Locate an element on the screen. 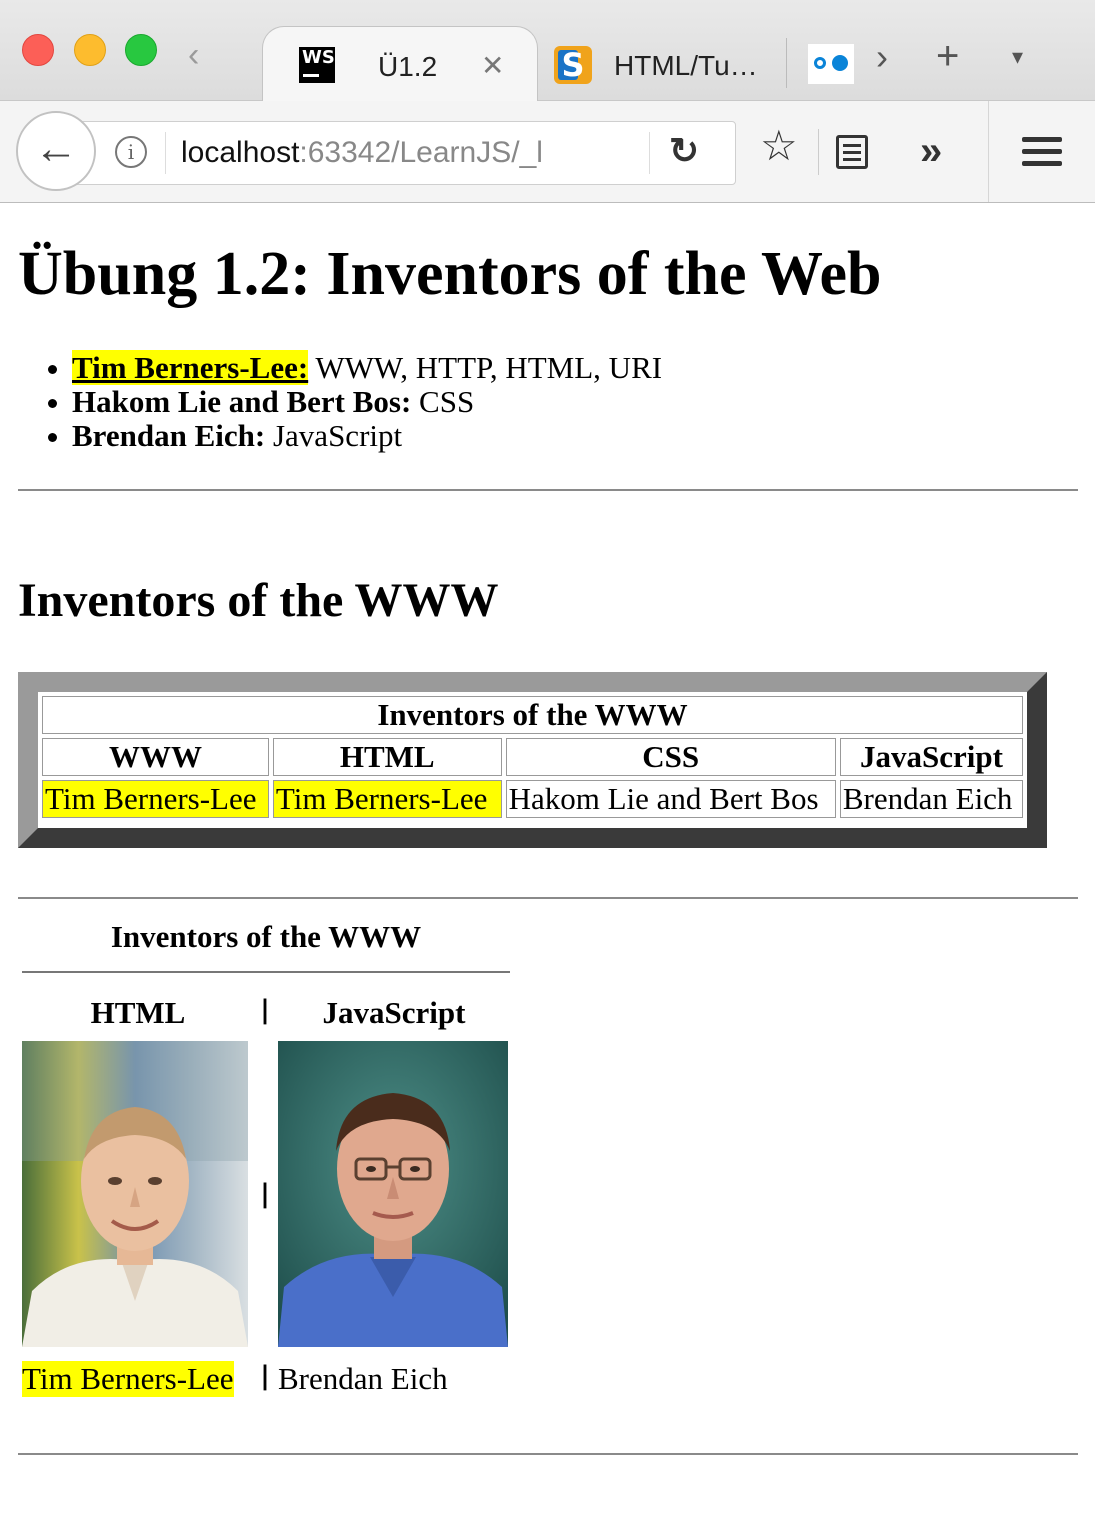 The width and height of the screenshot is (1095, 1534). navigation-toolbar: i localhost:63342/LearnJS/_l ↻ ← ☆ » is located at coordinates (547, 152).